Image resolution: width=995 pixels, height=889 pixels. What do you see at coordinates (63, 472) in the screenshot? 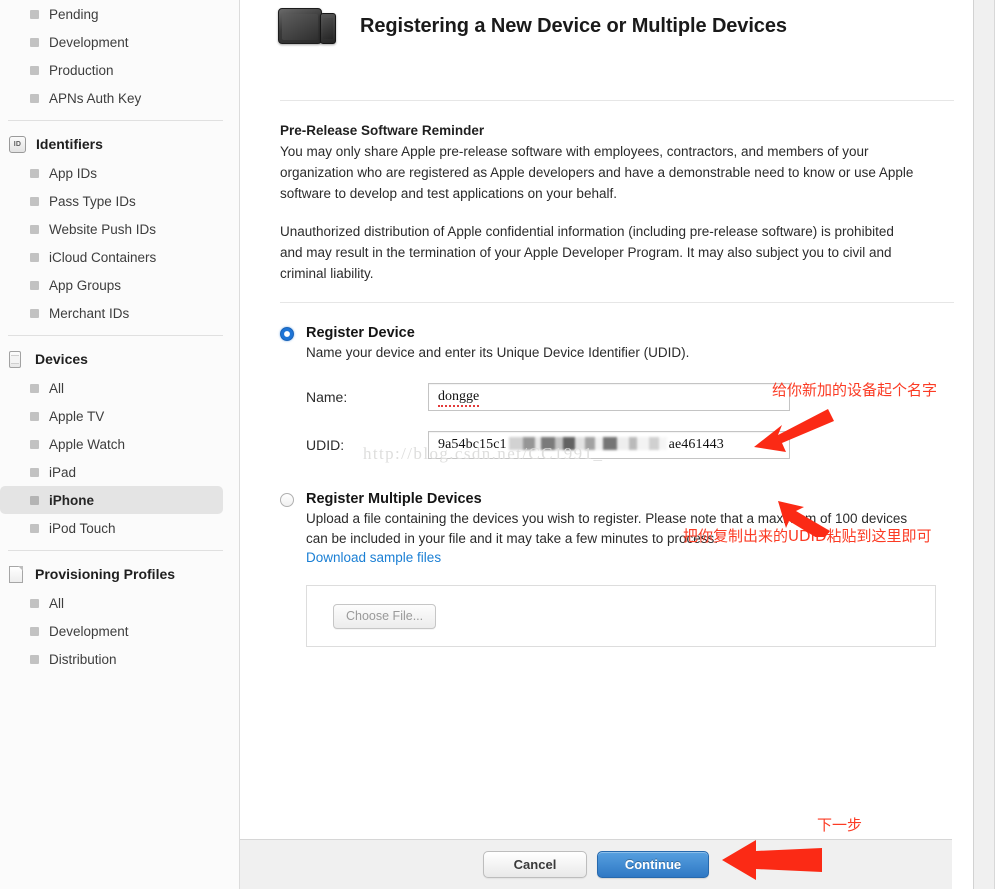
I see `sidebar-item-label: iPad` at bounding box center [63, 472].